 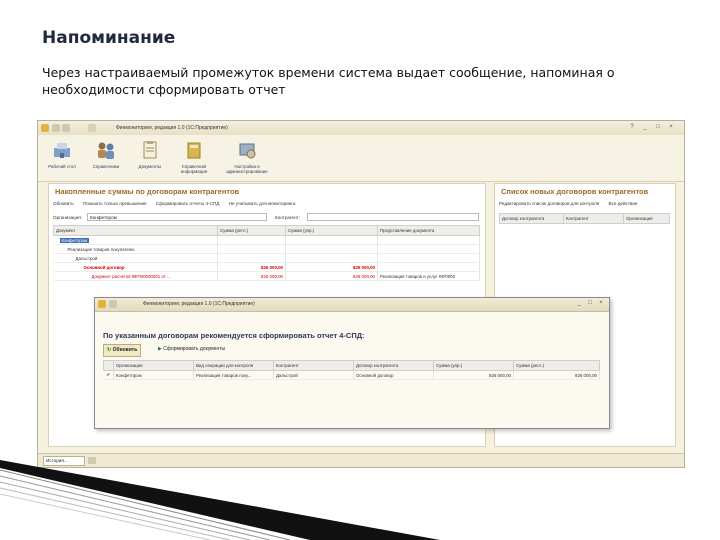 What do you see at coordinates (66, 128) in the screenshot?
I see `forward-icon` at bounding box center [66, 128].